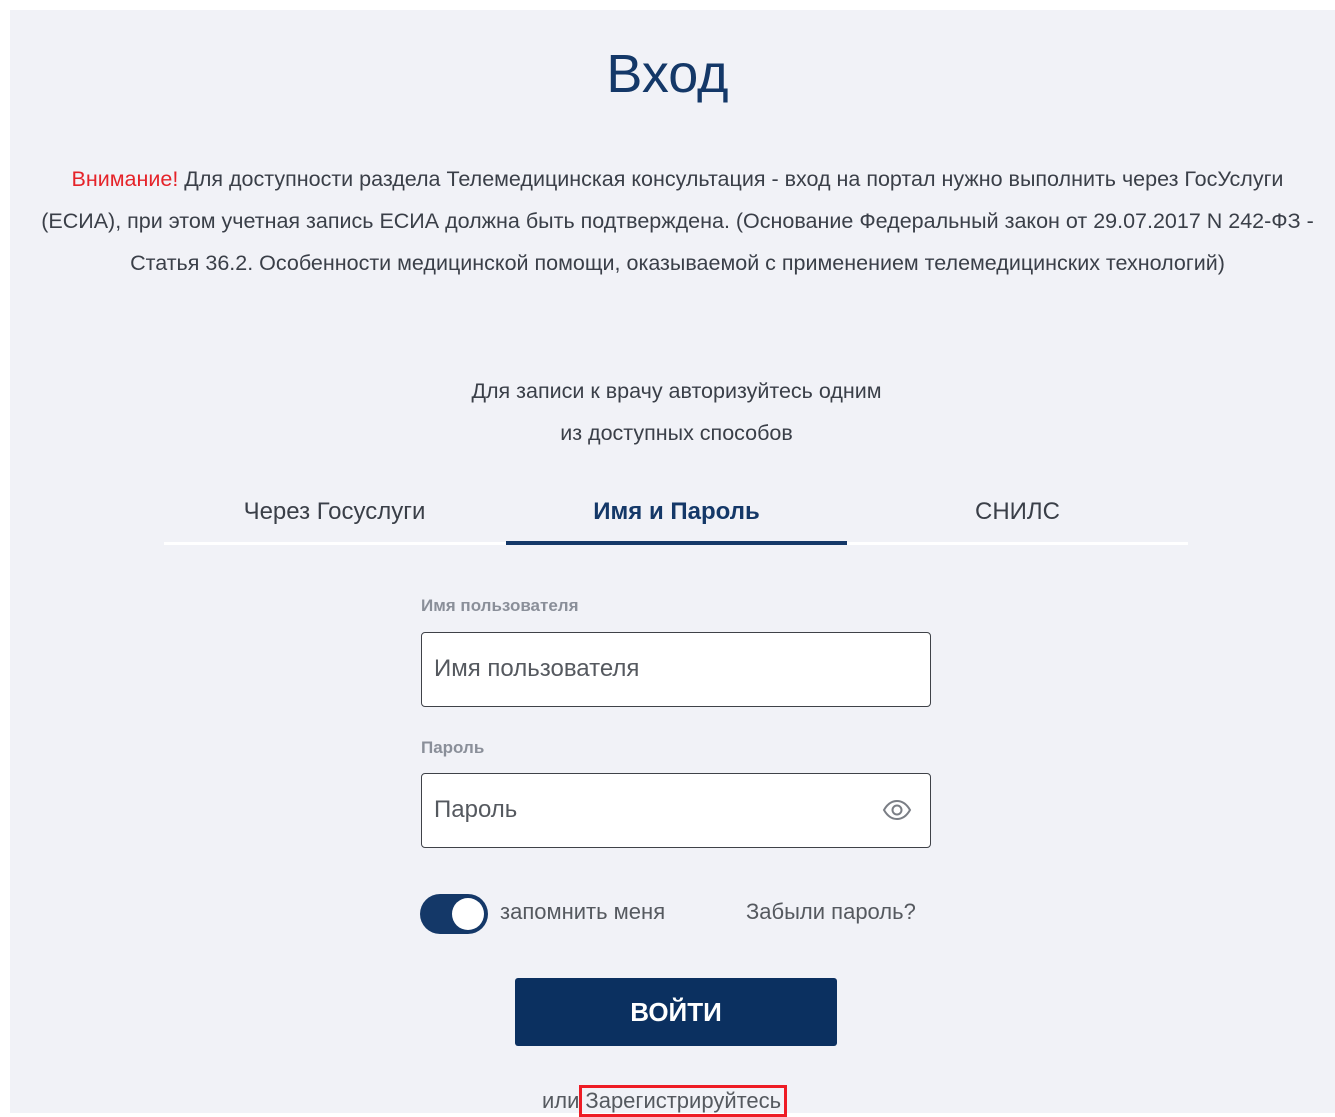  Describe the element at coordinates (649, 669) in the screenshot. I see `username-input` at that location.